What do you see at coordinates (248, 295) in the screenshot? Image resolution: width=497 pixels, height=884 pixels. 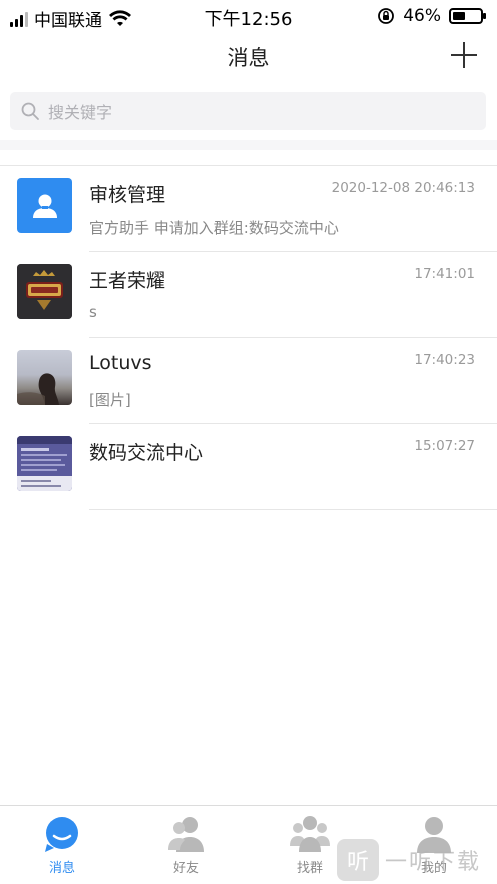 I see `conversation-item-game: 王者荣耀 17:41:01 s` at bounding box center [248, 295].